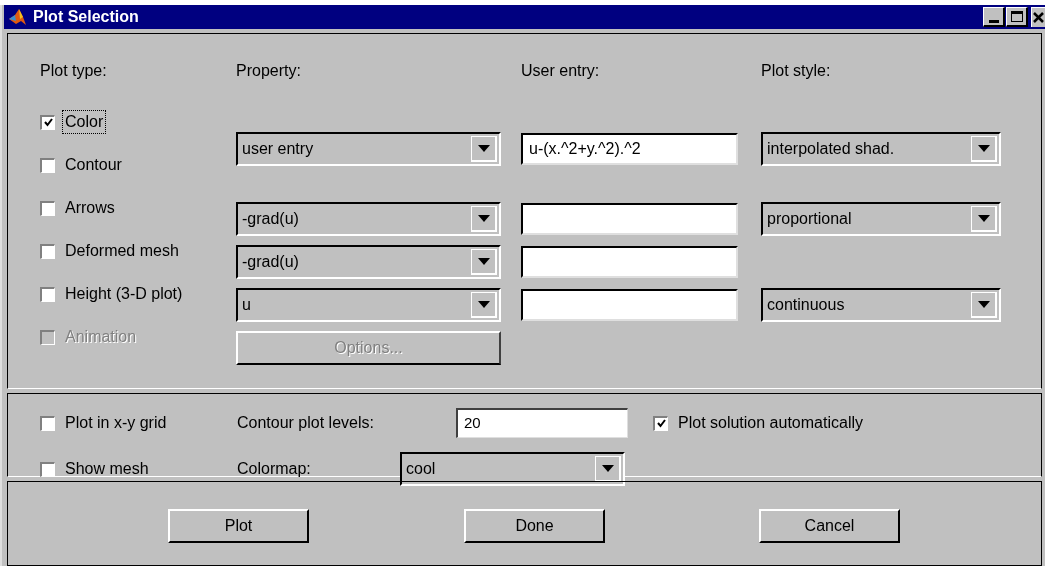 The image size is (1045, 566). I want to click on checkbox-label: Animation, so click(101, 337).